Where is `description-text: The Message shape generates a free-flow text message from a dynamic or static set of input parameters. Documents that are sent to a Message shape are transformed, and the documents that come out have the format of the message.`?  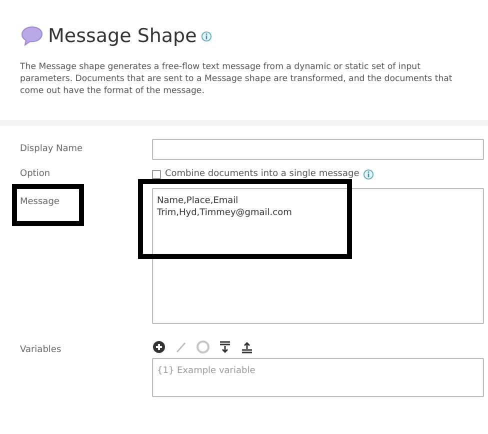
description-text: The Message shape generates a free-flow text message from a dynamic or static set of input parameters. Documents that are sent to a Message shape are transformed, and the documents that come out have the format of the message. is located at coordinates (237, 79).